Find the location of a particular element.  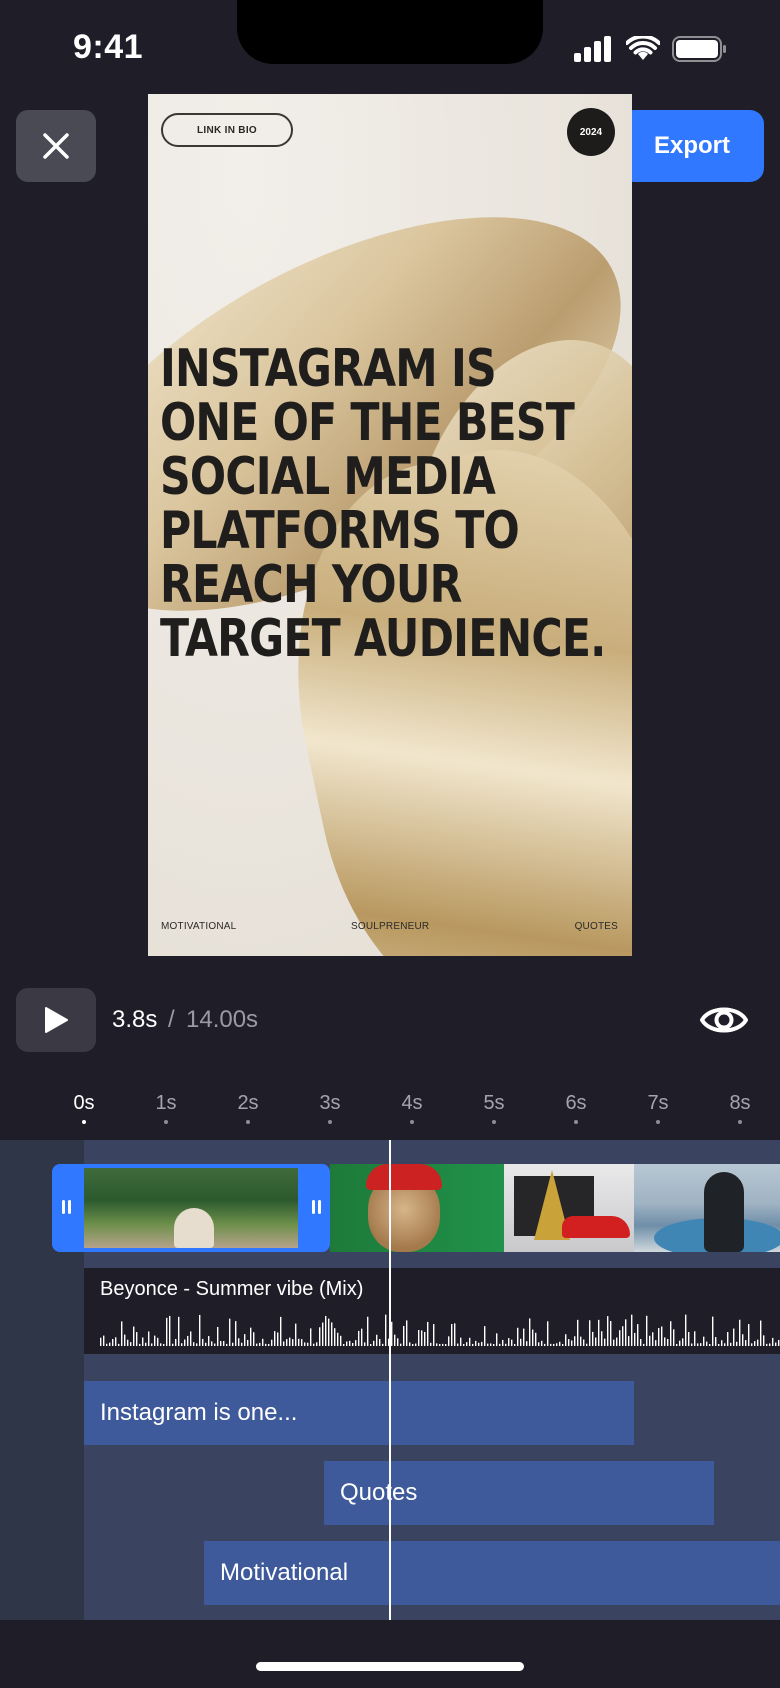

battery-icon is located at coordinates (699, 49).